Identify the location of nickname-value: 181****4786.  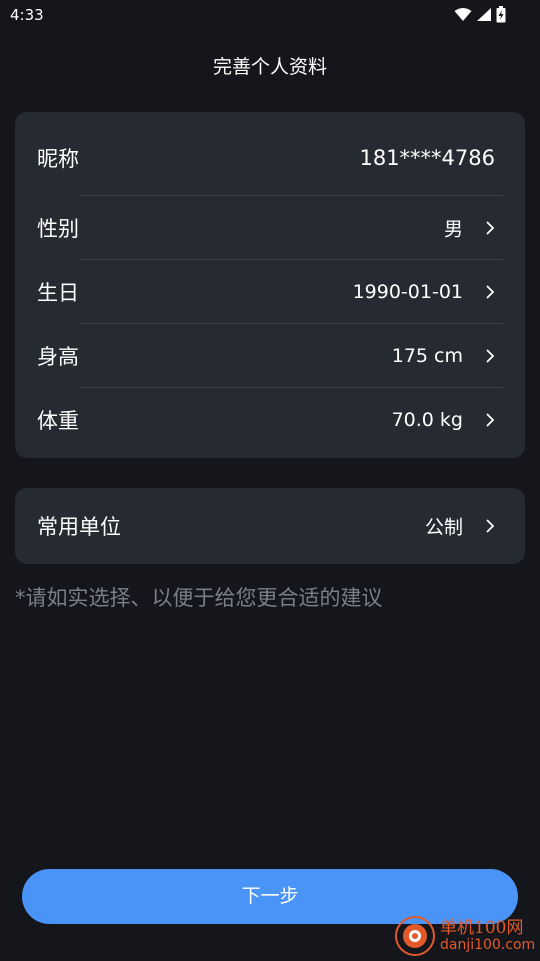
(427, 158).